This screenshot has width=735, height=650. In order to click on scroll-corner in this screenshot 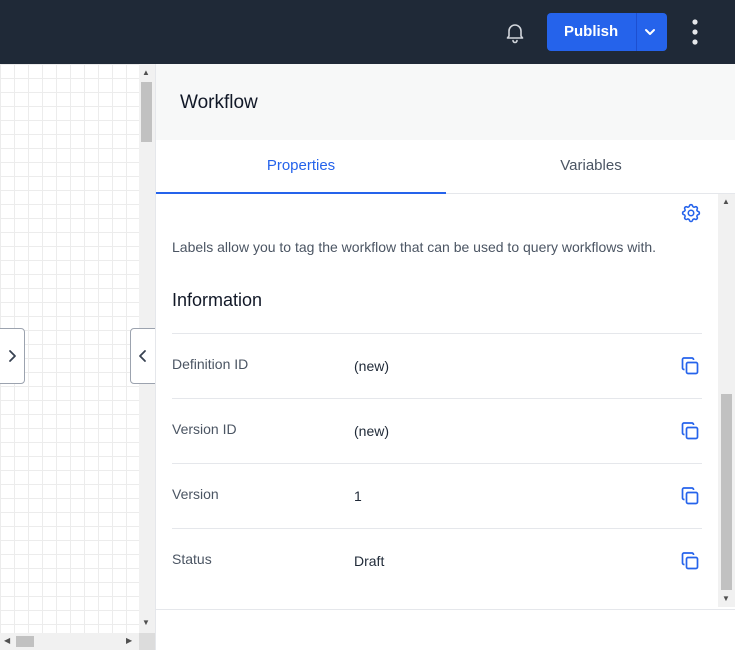, I will do `click(147, 641)`.